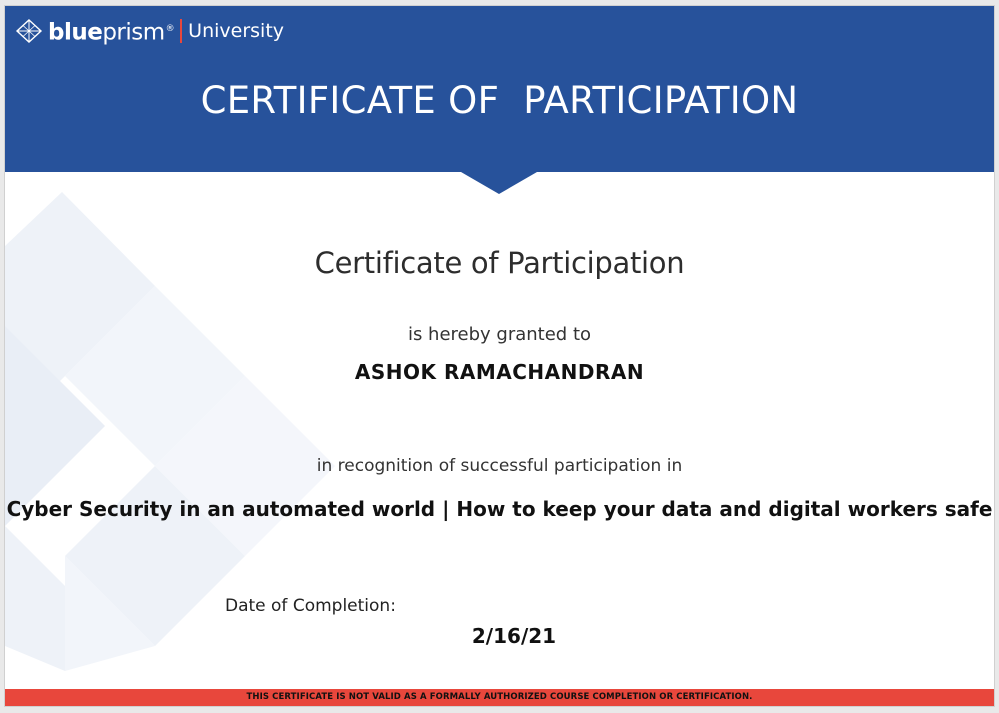 This screenshot has width=999, height=713. What do you see at coordinates (499, 263) in the screenshot?
I see `certificate-heading: Certificate of Participation` at bounding box center [499, 263].